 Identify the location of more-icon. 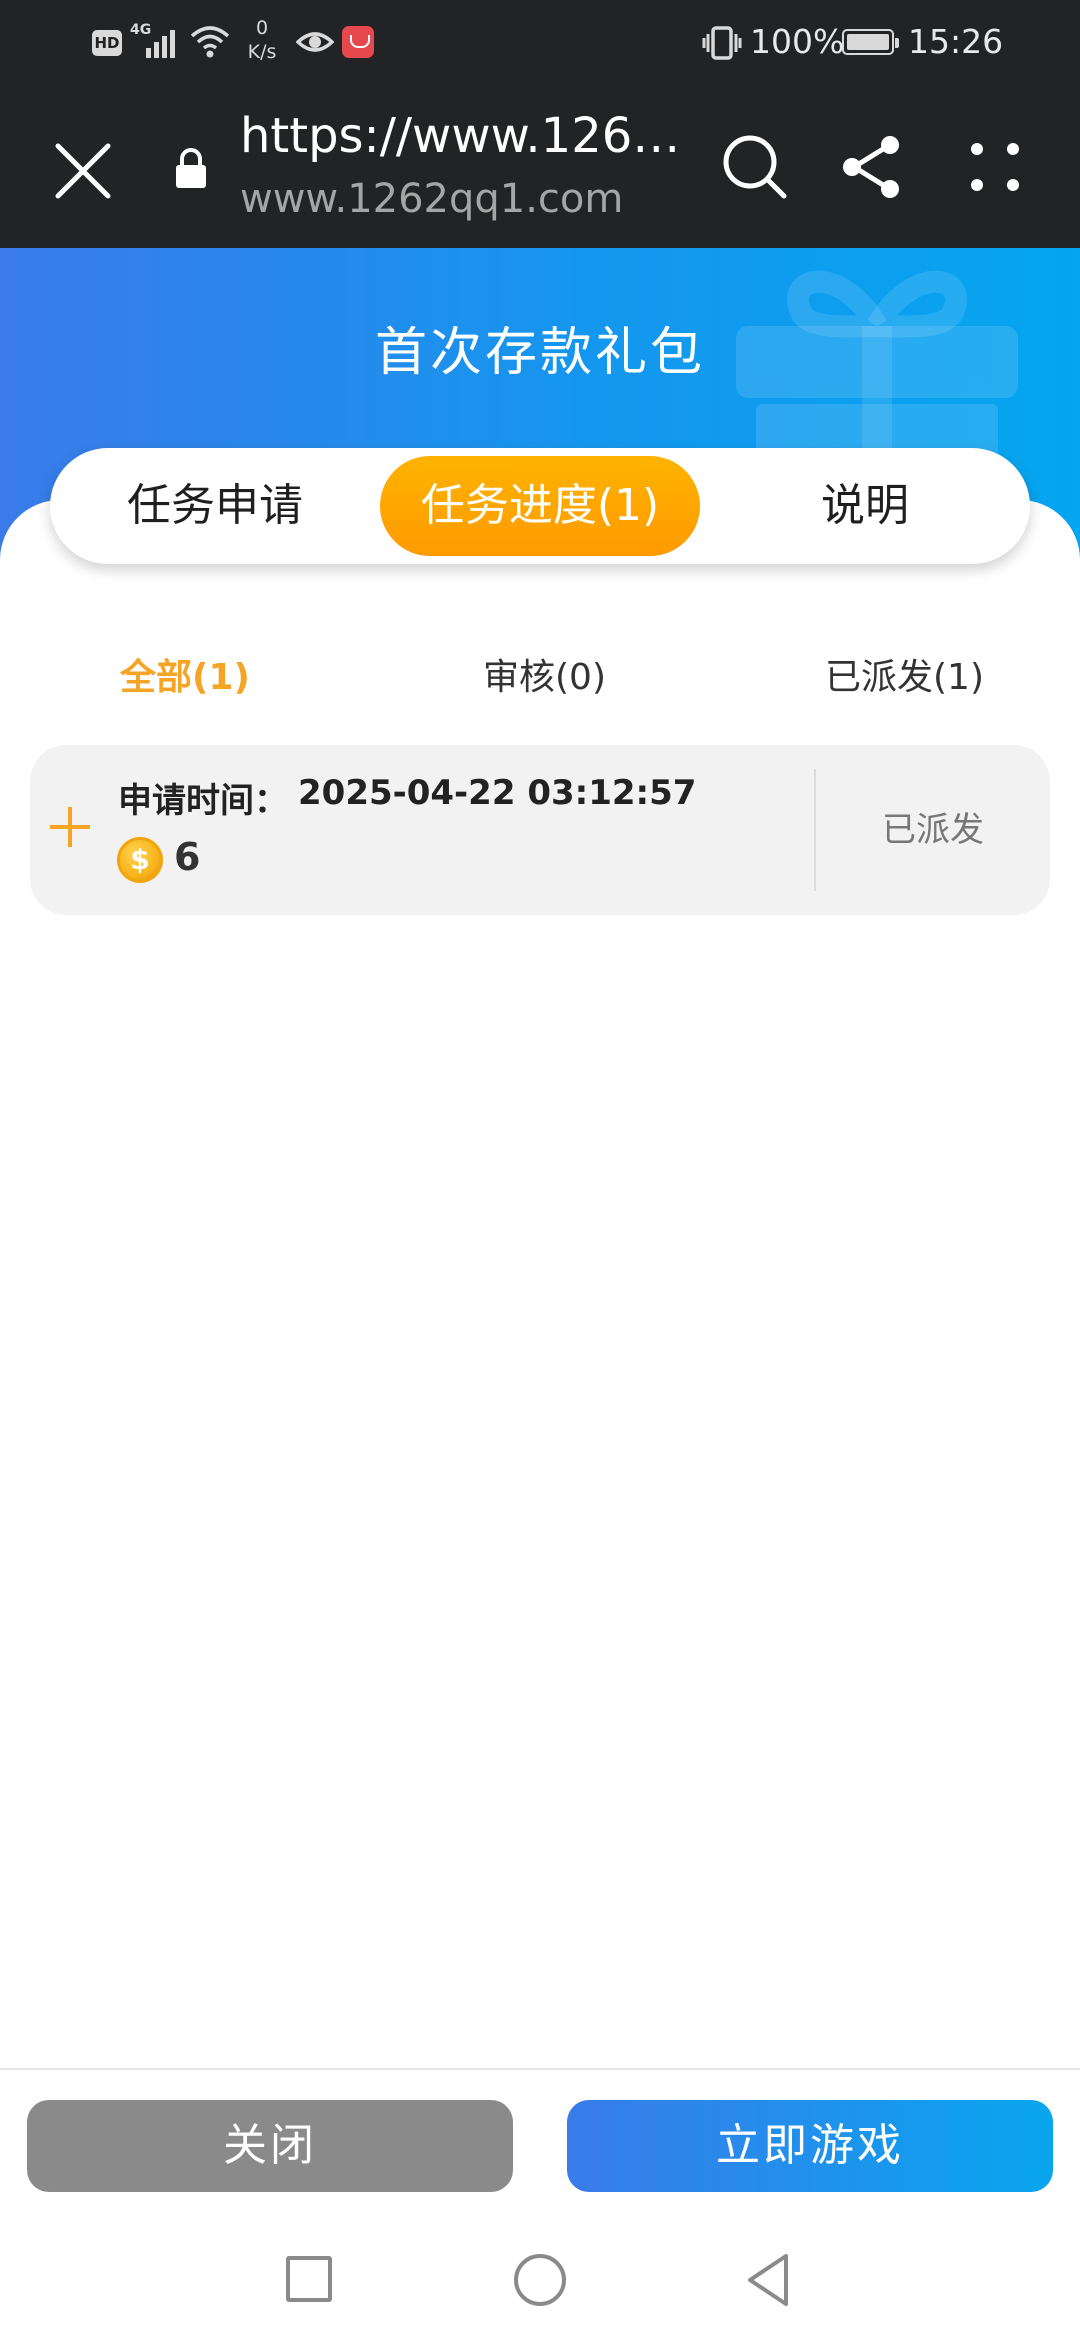
(995, 167).